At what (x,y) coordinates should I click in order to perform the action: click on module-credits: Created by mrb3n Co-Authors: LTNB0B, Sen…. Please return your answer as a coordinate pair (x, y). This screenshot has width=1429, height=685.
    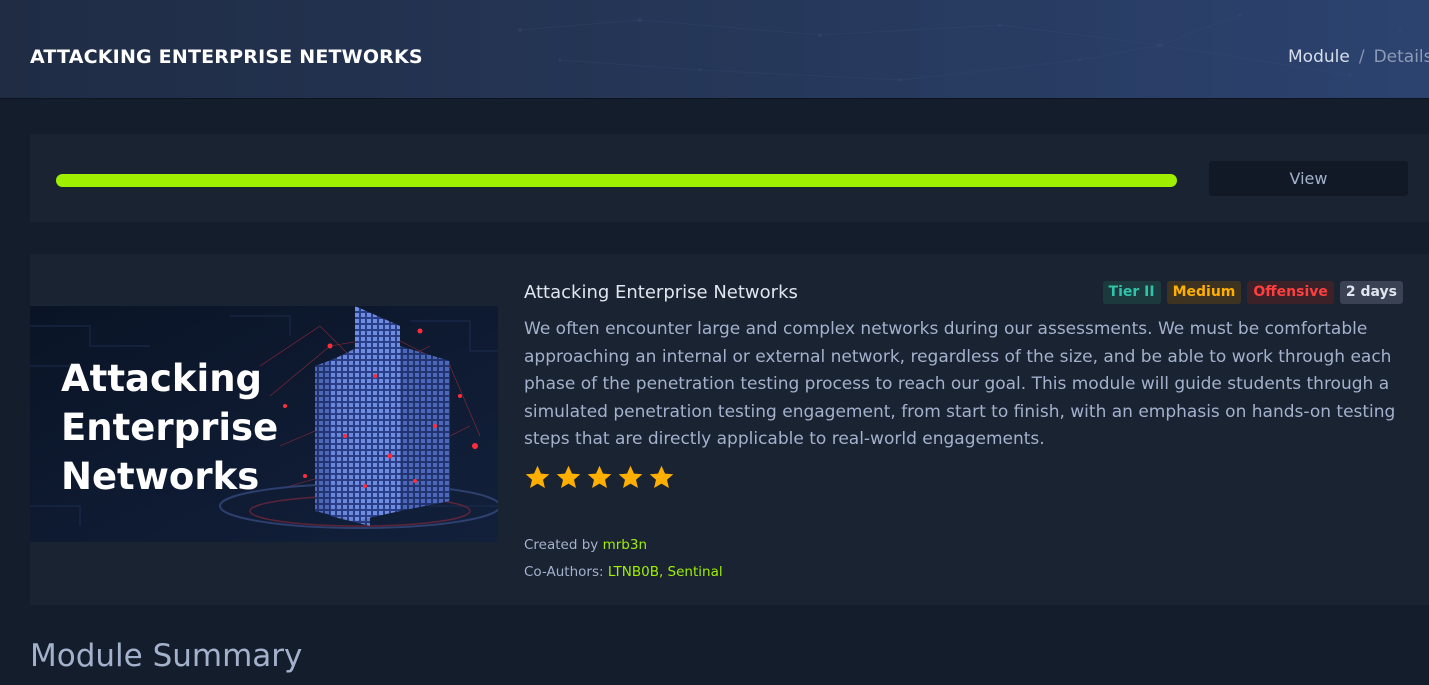
    Looking at the image, I should click on (623, 559).